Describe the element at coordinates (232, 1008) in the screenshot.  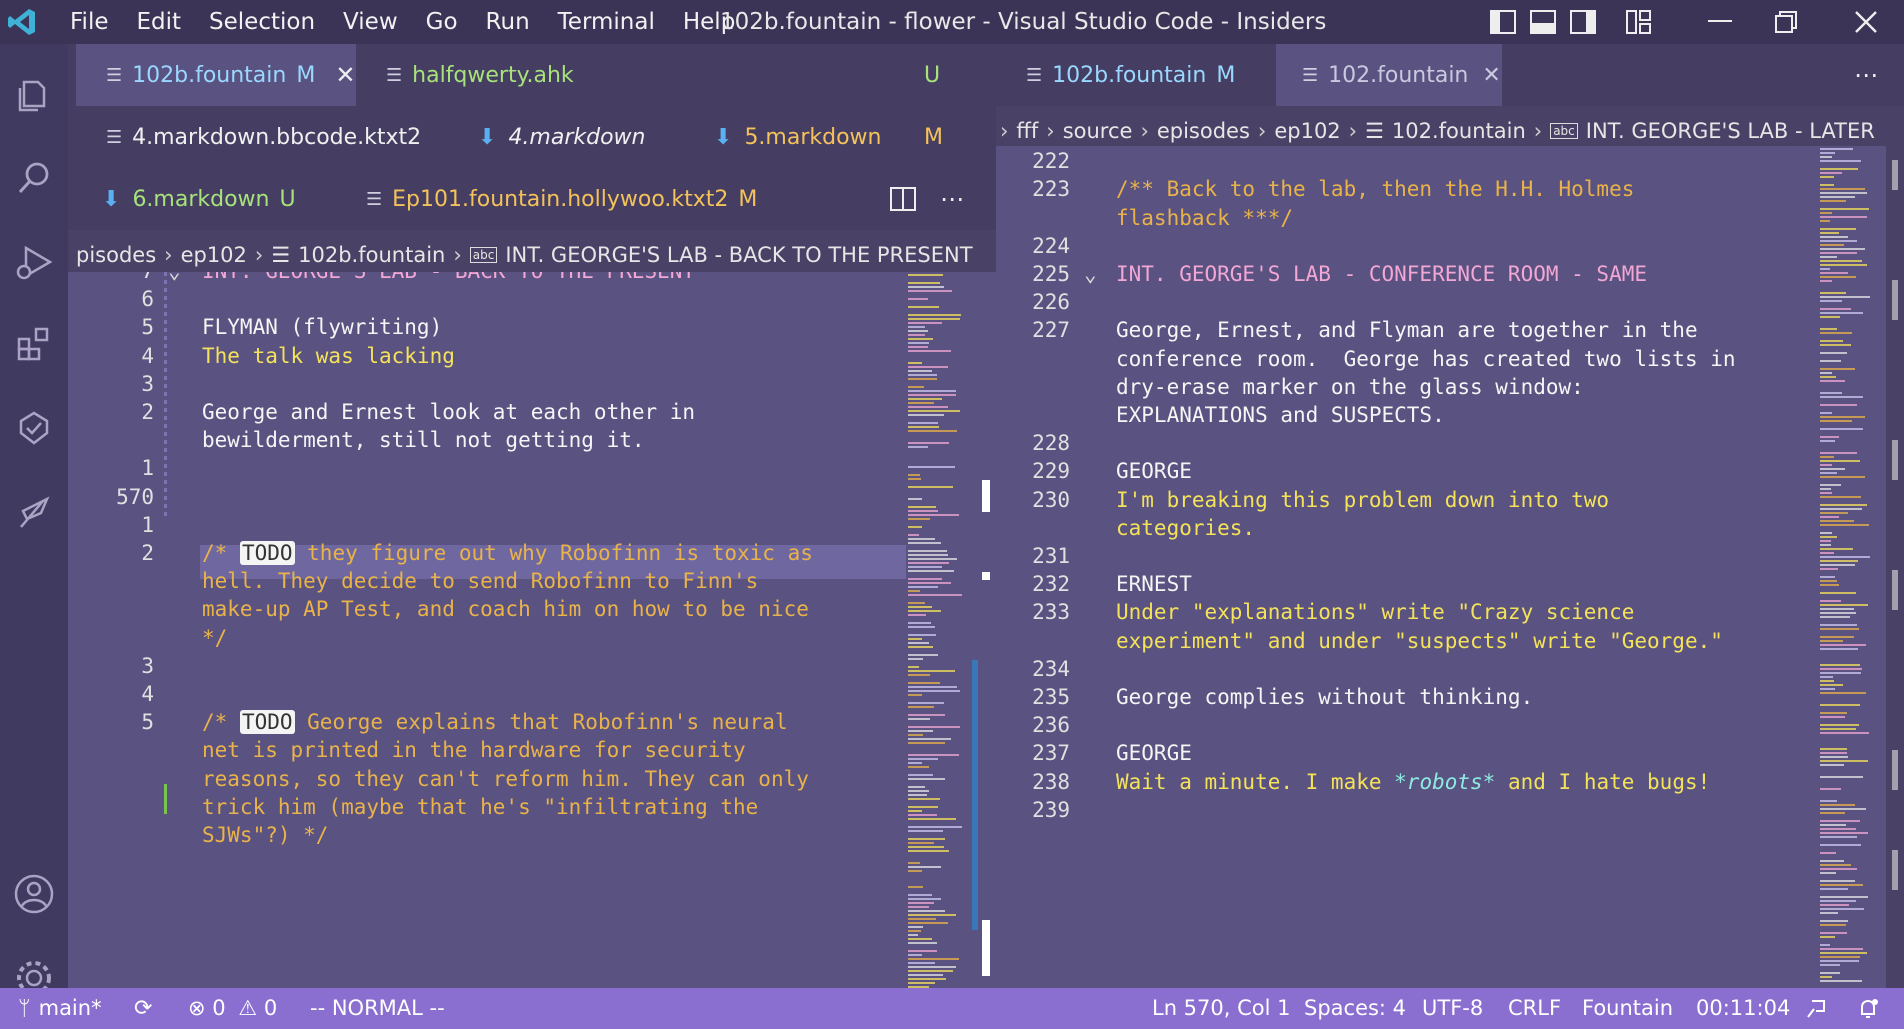
I see `problems-indicator: ⊗ 0 ⚠ 0` at that location.